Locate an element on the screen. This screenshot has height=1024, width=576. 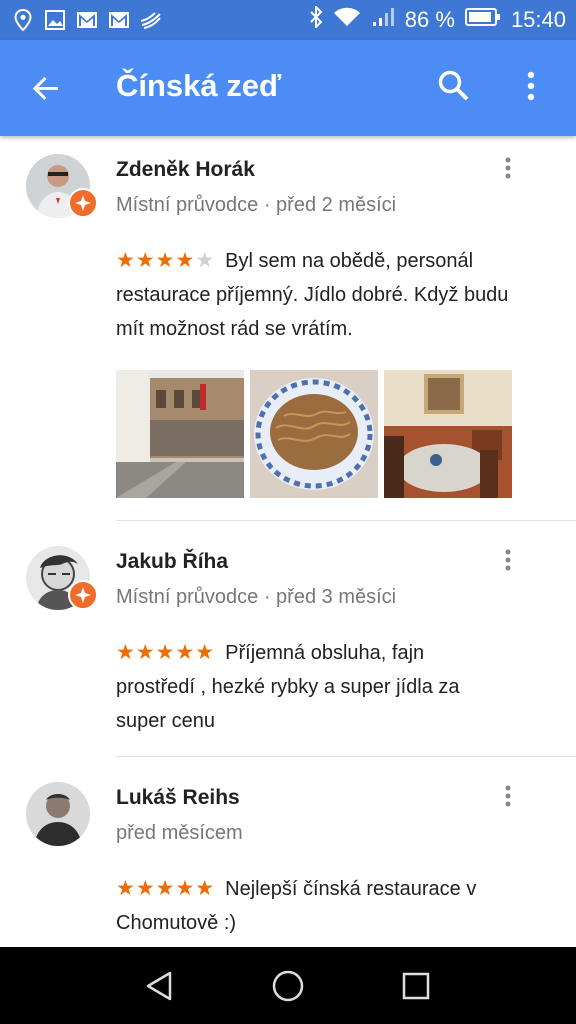
bluetooth-icon is located at coordinates (316, 19).